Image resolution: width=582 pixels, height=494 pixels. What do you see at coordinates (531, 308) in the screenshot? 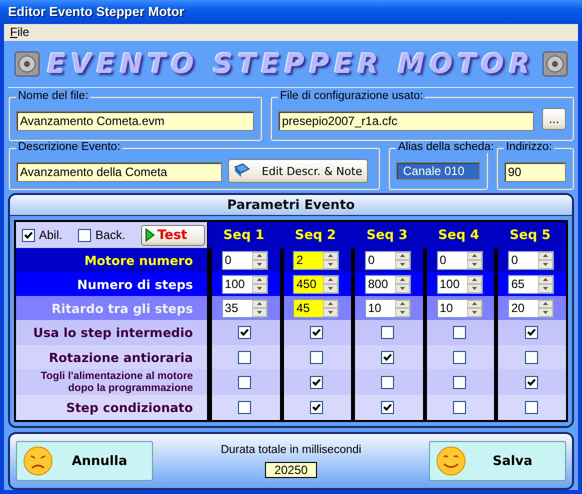
I see `spin-field: 20` at bounding box center [531, 308].